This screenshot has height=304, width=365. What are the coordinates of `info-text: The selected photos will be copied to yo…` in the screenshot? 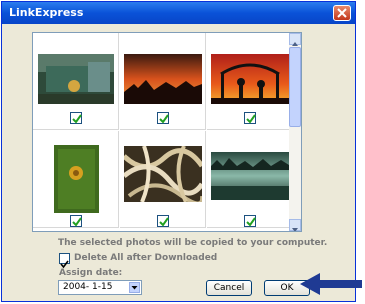 It's located at (193, 243).